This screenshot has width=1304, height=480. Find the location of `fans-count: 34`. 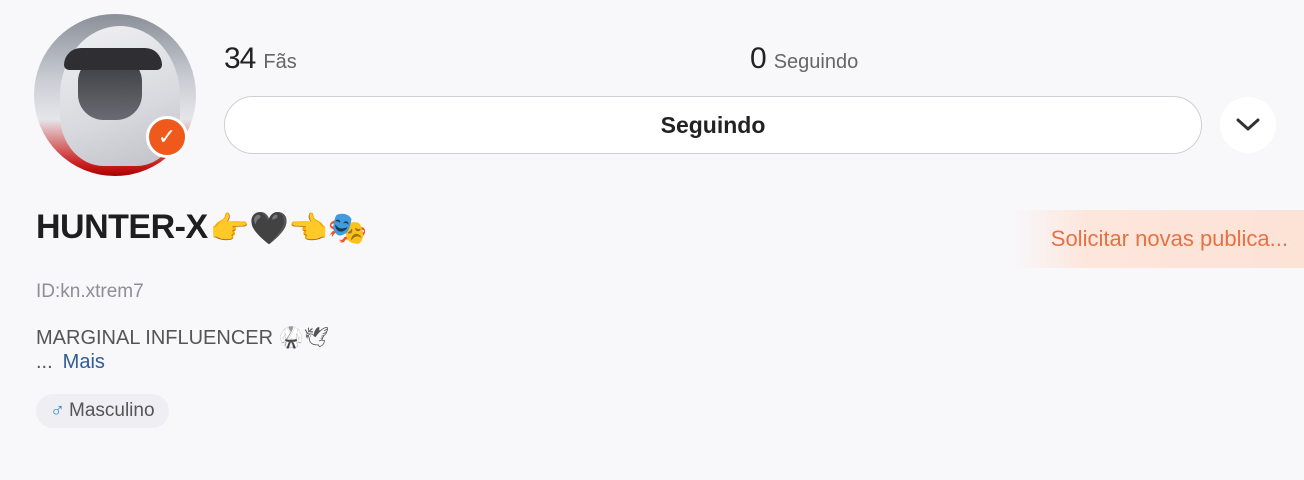

fans-count: 34 is located at coordinates (240, 58).